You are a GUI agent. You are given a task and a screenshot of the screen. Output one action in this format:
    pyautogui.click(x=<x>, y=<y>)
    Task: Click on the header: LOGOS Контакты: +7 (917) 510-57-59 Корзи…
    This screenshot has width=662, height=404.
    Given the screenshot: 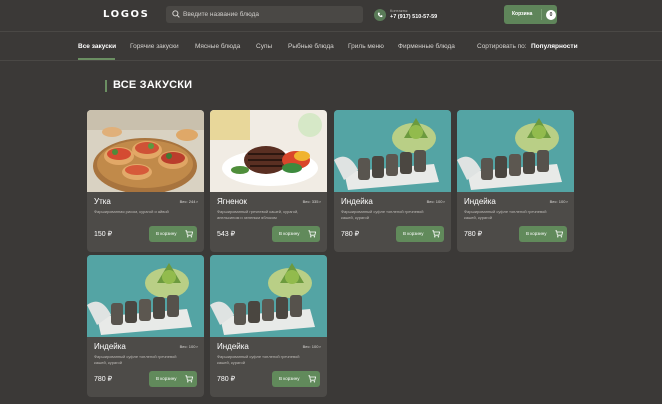 What is the action you would take?
    pyautogui.click(x=331, y=16)
    